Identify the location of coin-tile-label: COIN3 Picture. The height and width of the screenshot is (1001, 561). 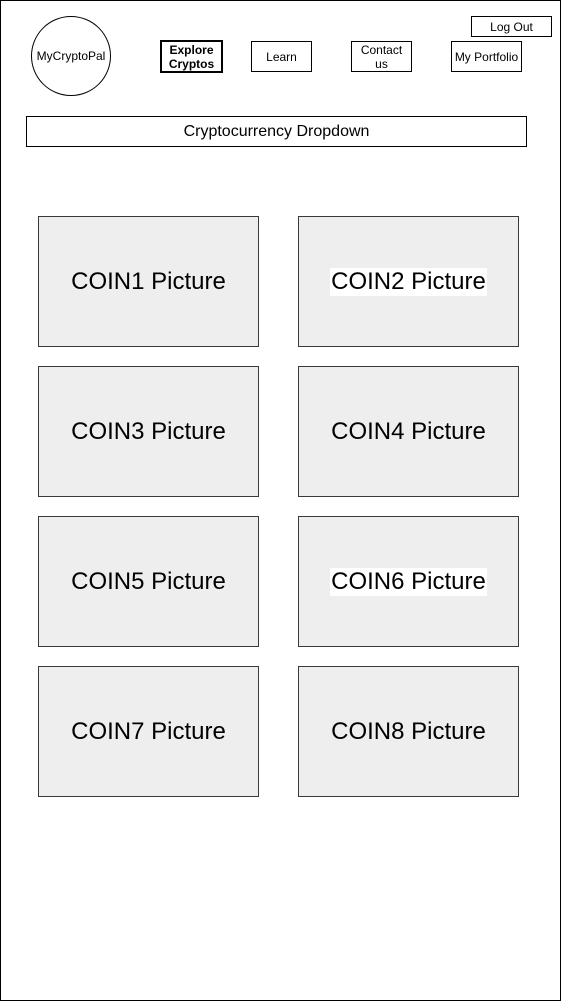
(148, 431).